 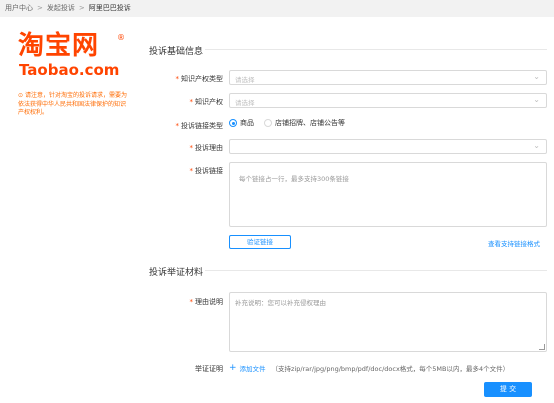 I want to click on label-ip: * 知识产权, so click(x=206, y=102).